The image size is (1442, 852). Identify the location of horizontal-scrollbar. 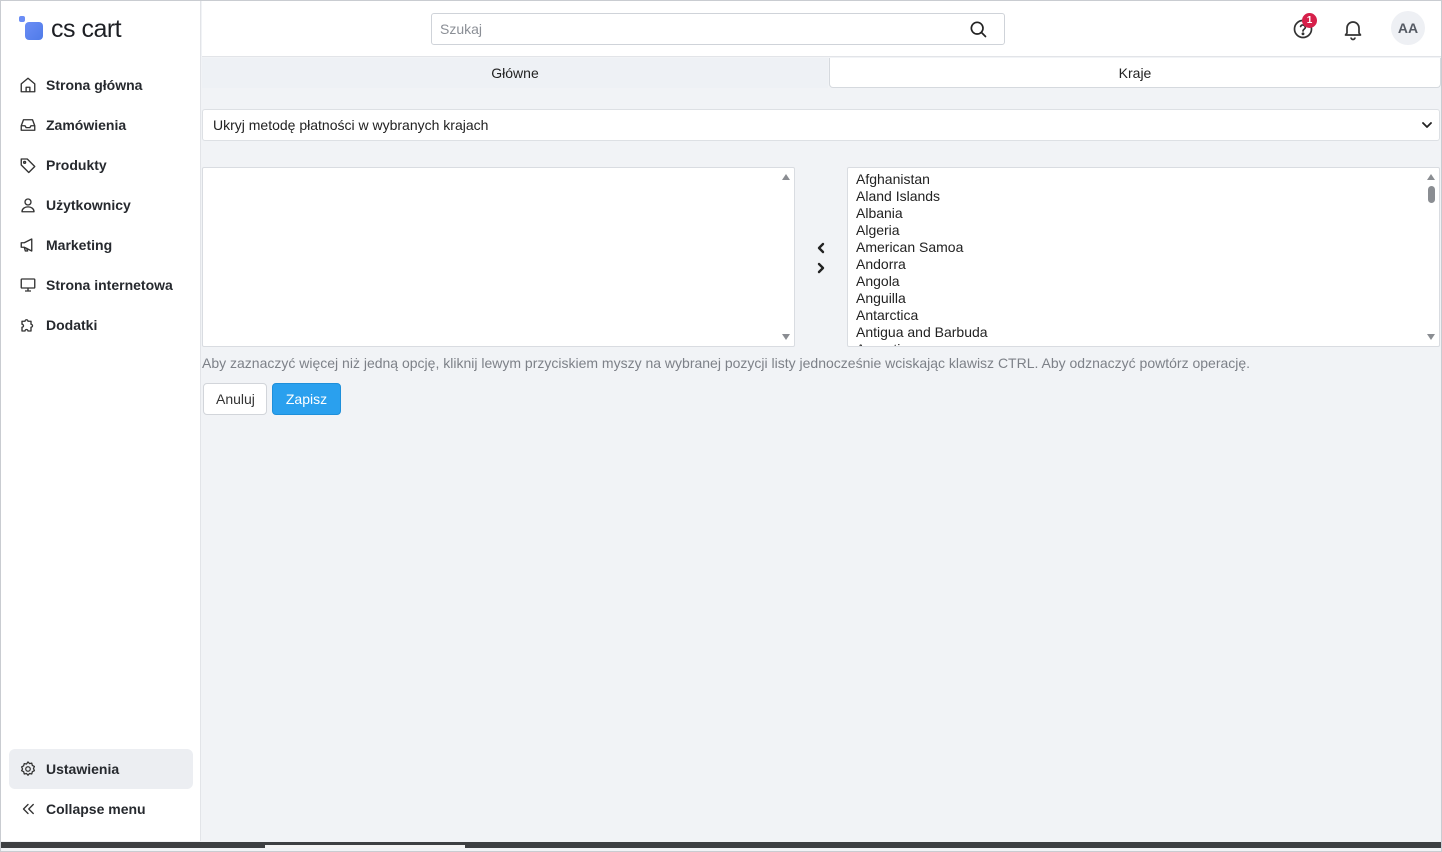
(721, 845).